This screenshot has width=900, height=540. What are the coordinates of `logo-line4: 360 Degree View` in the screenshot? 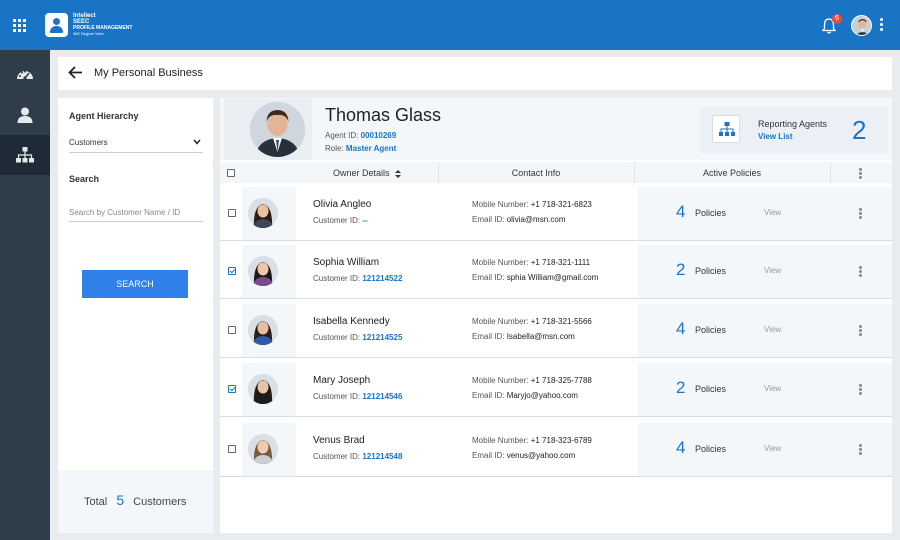 It's located at (88, 33).